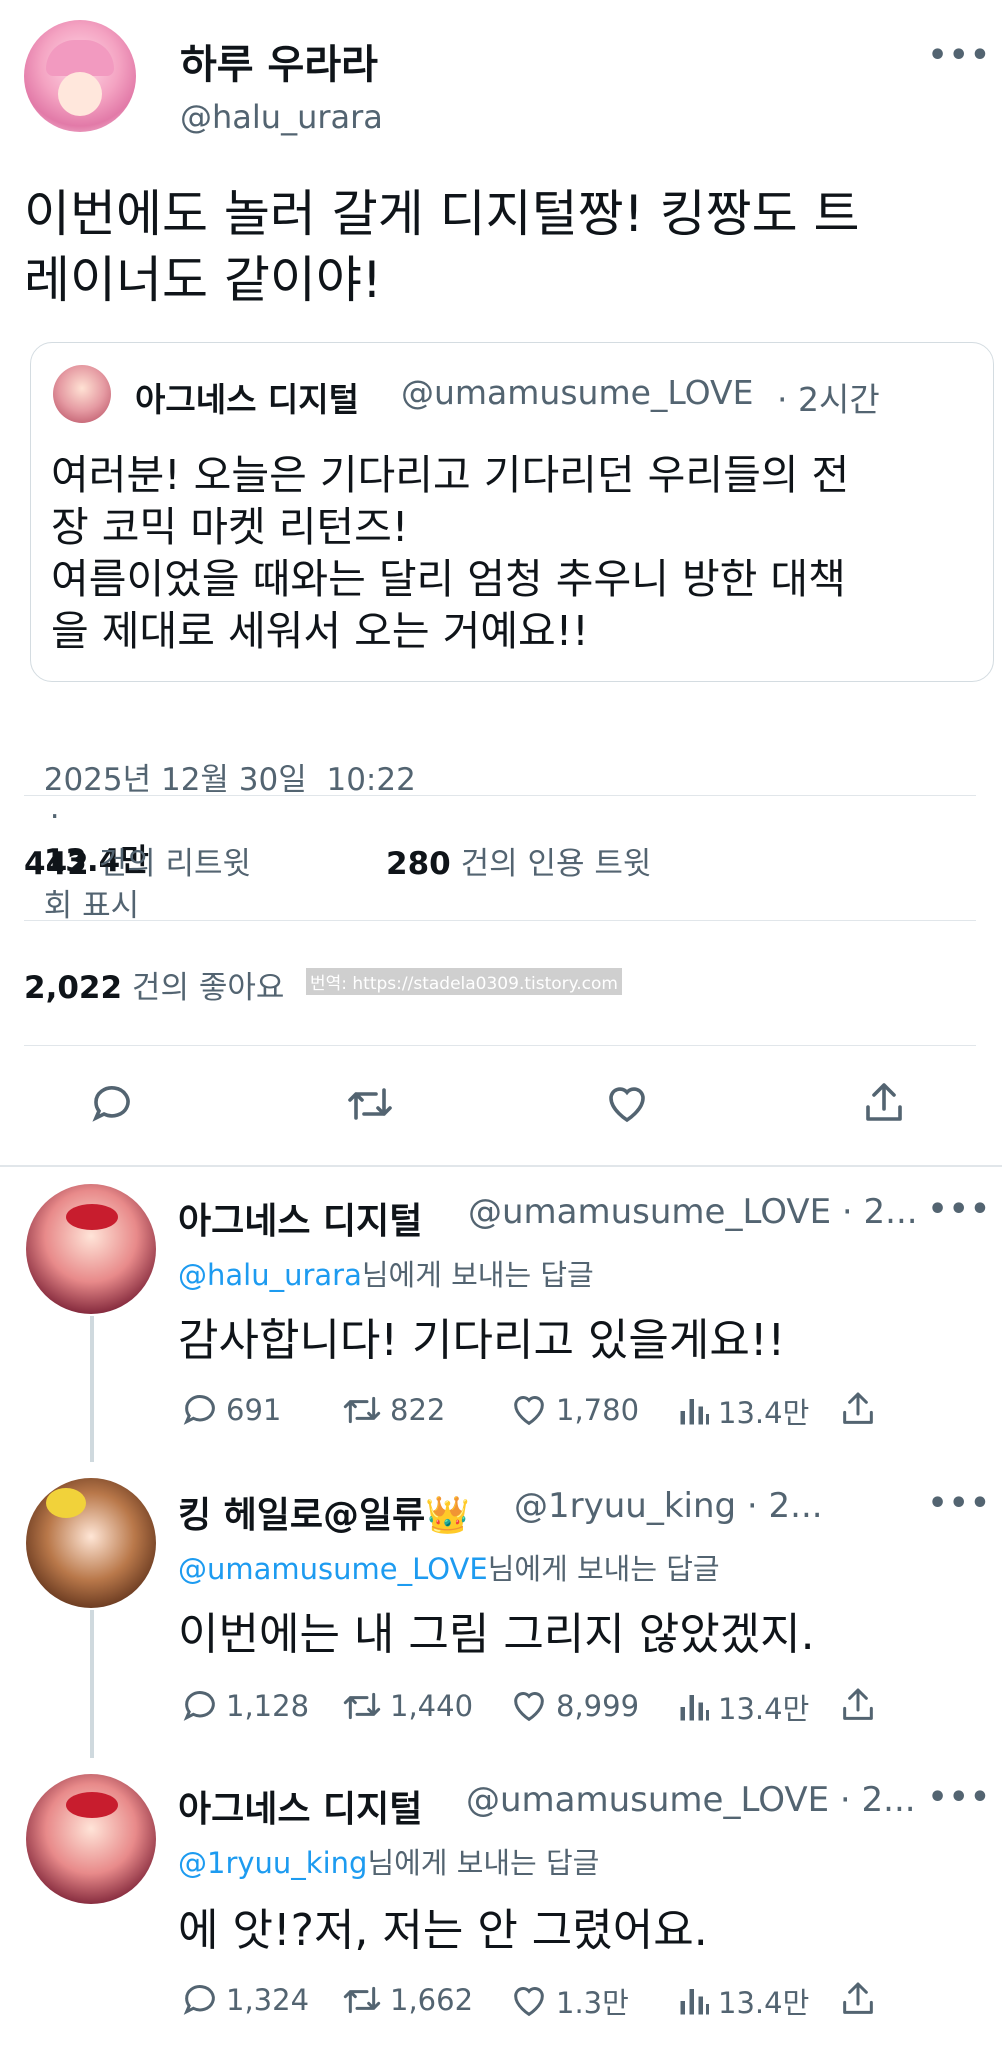 The width and height of the screenshot is (1002, 2051). Describe the element at coordinates (270, 1275) in the screenshot. I see `reply-to-link: @halu_urara` at that location.